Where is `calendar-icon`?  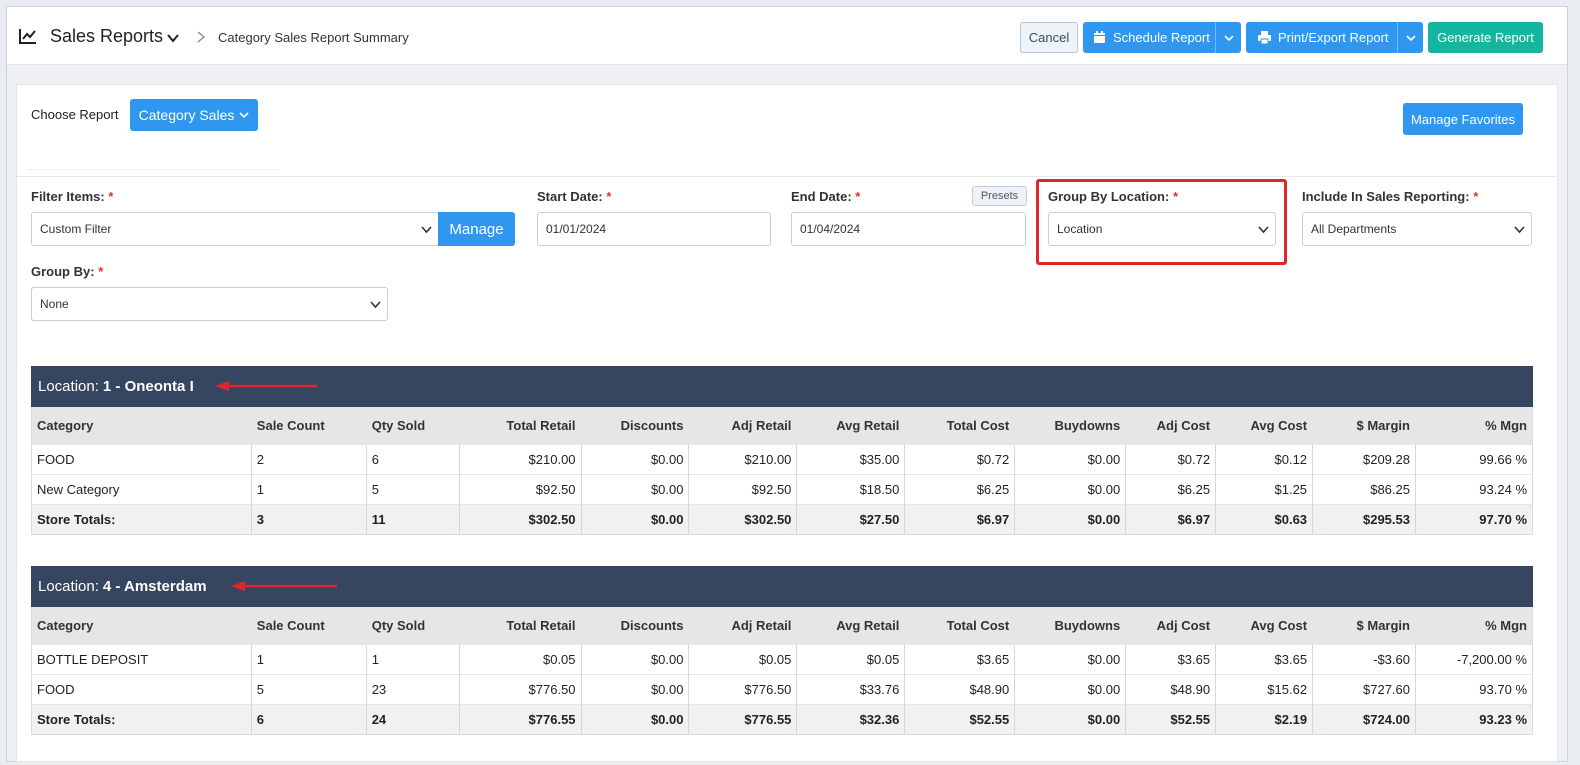 calendar-icon is located at coordinates (1099, 37).